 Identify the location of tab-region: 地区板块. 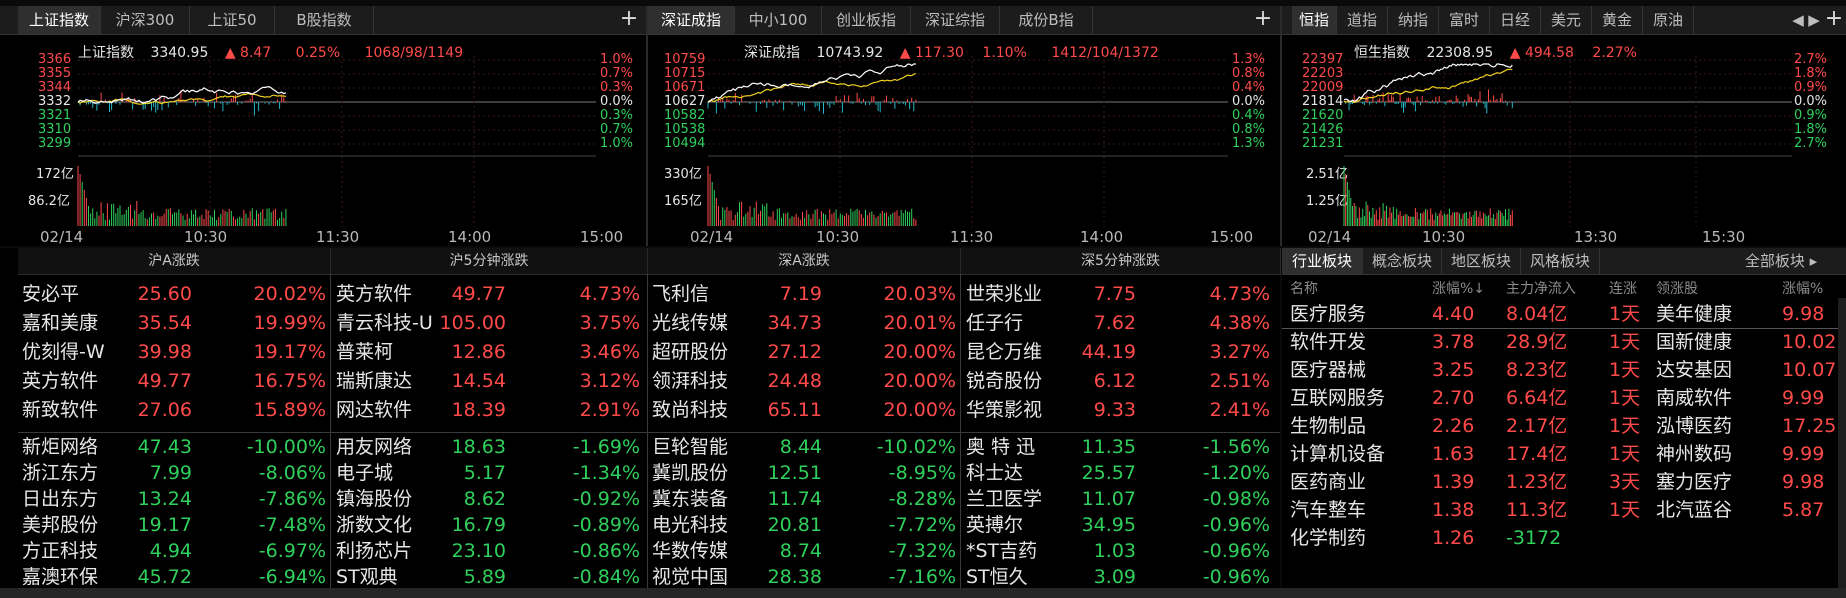
(1481, 261).